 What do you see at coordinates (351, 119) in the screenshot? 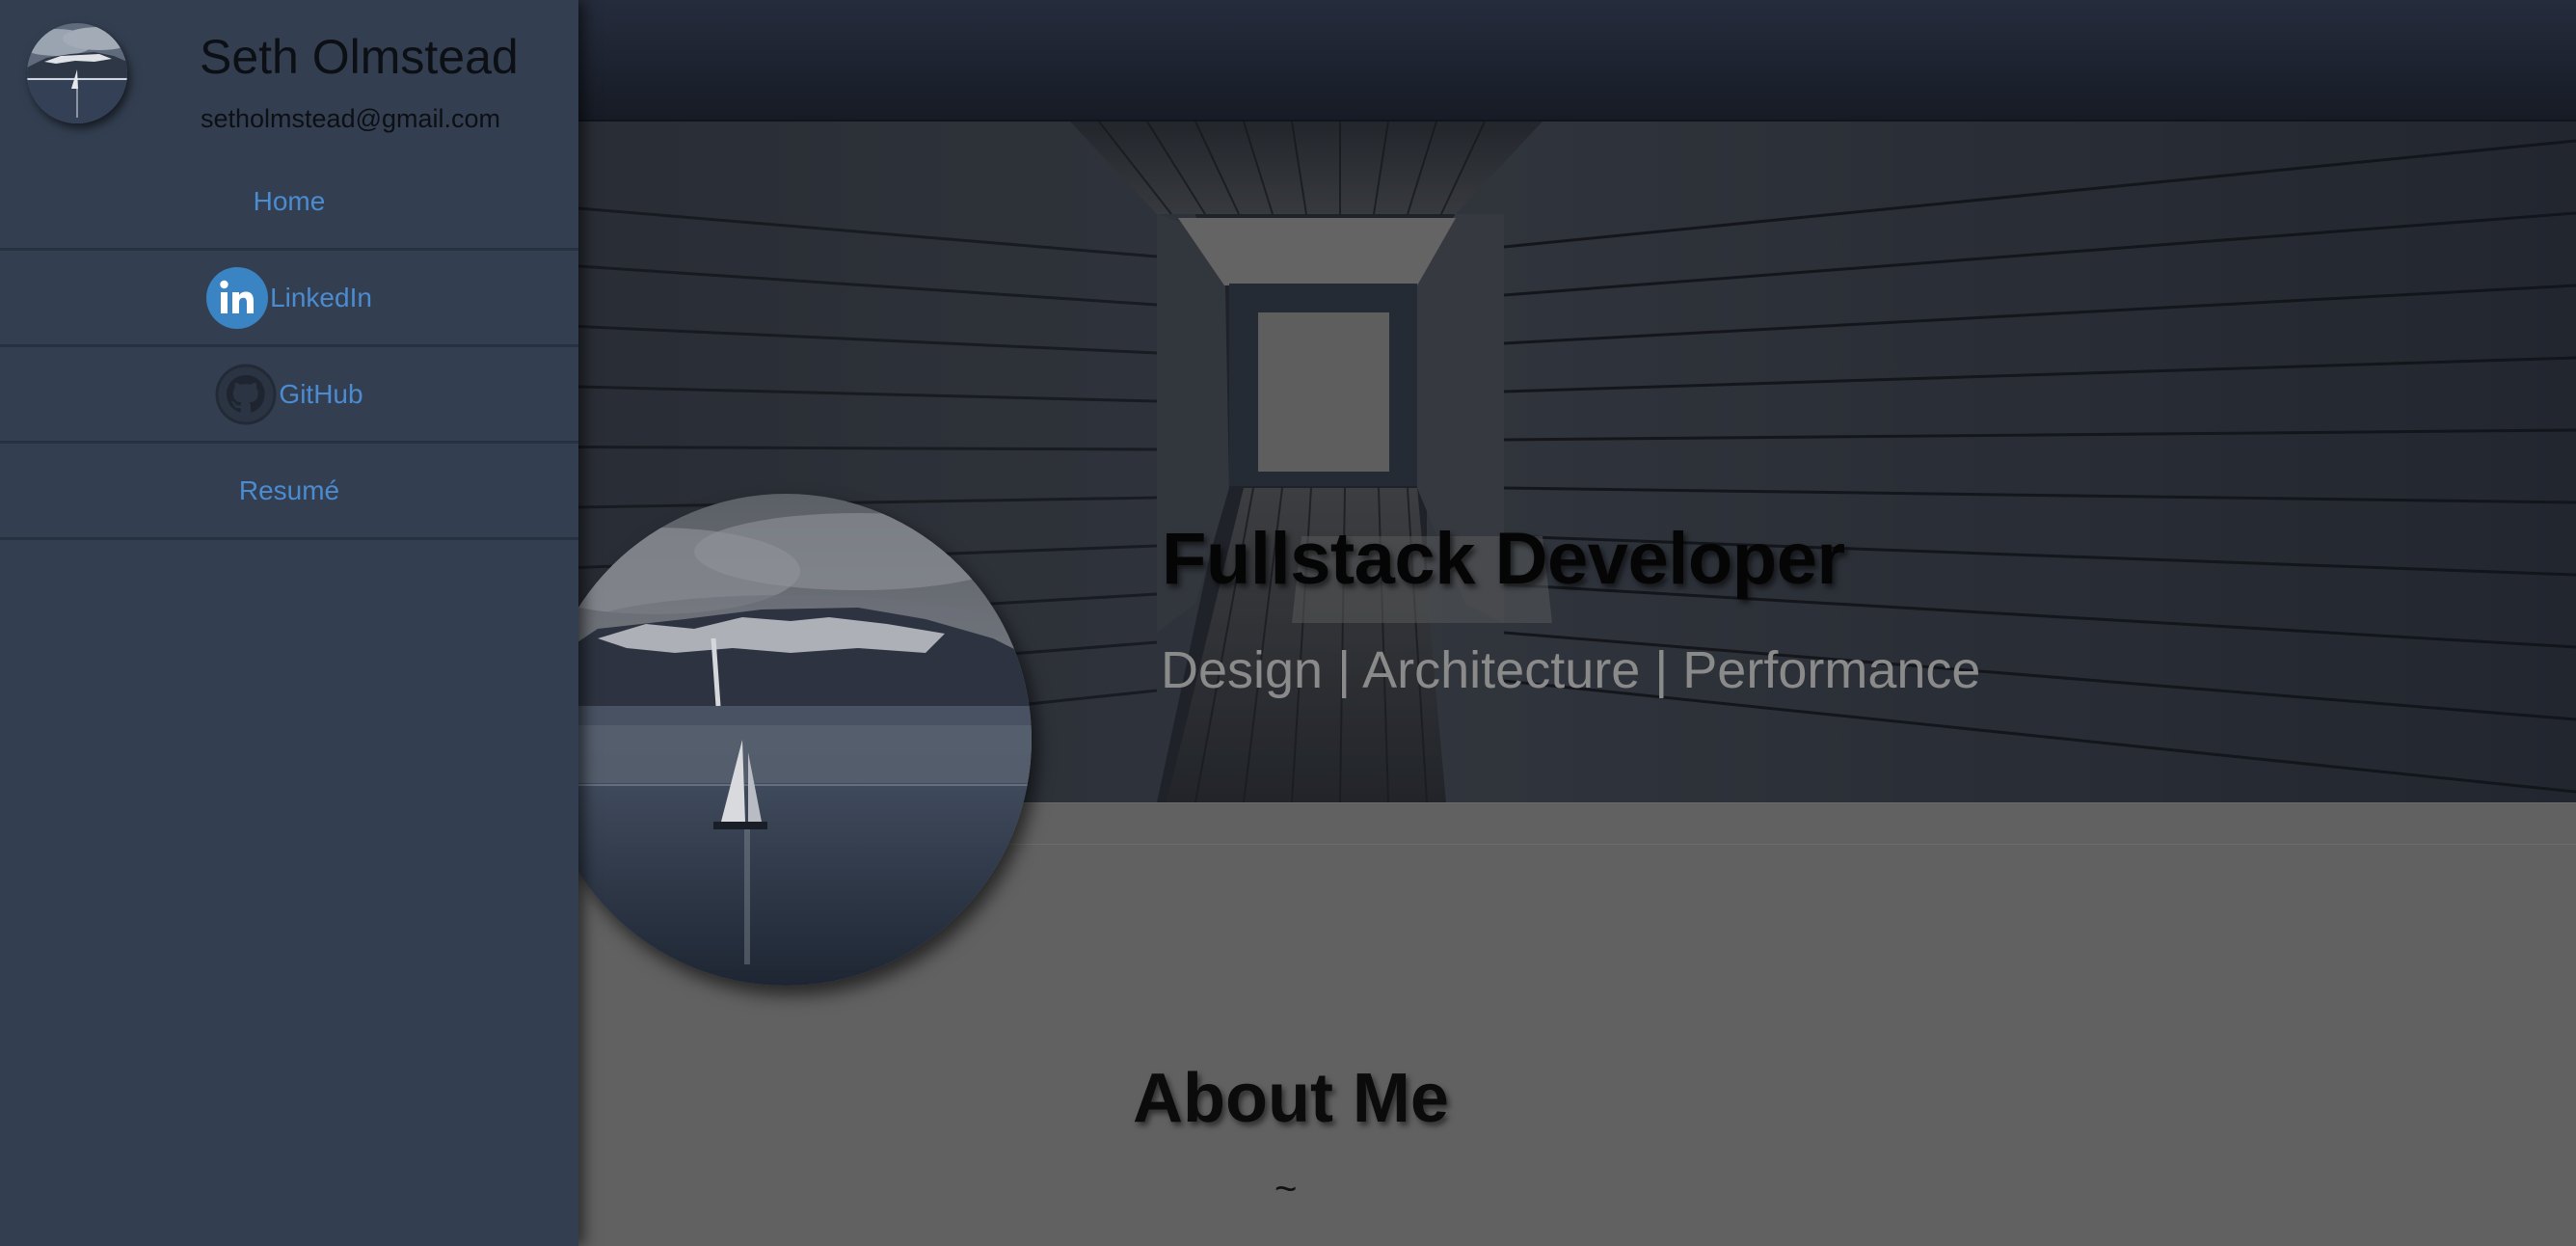
I see `user-email: setholmstead@gmail.com` at bounding box center [351, 119].